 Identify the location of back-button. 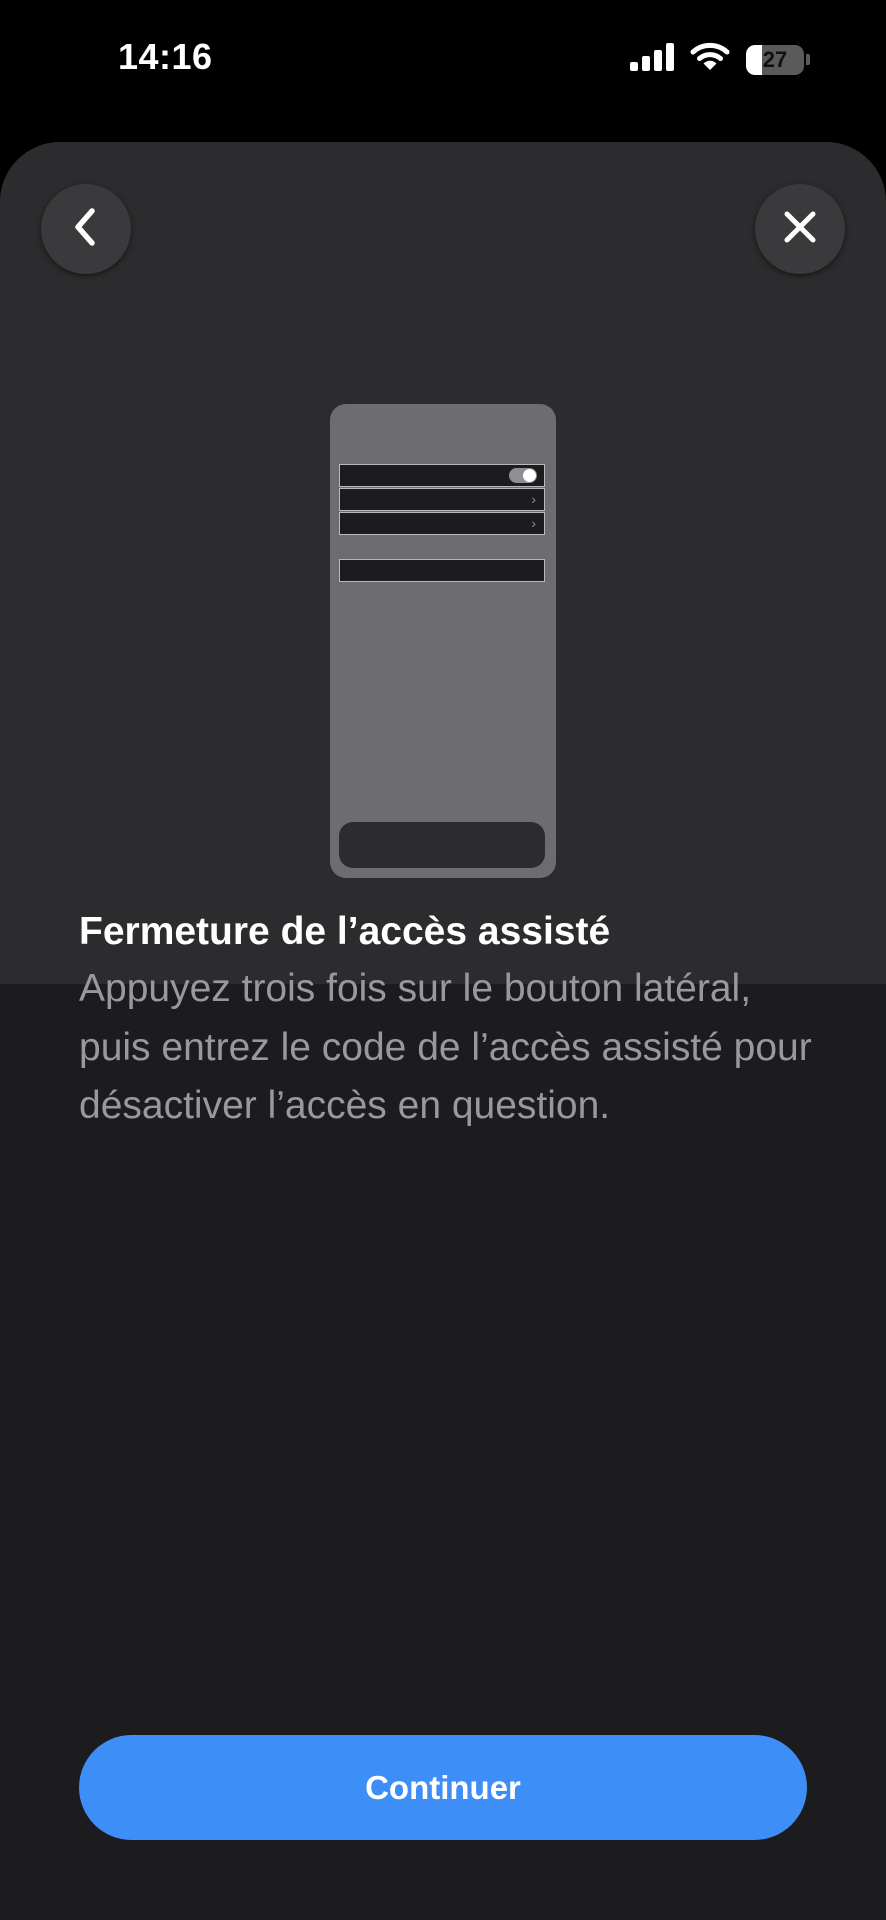
(86, 229).